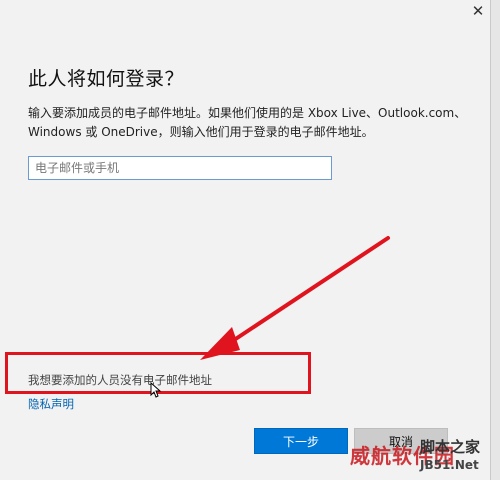 This screenshot has height=480, width=500. I want to click on watermark-site-url: JB51.Net, so click(449, 465).